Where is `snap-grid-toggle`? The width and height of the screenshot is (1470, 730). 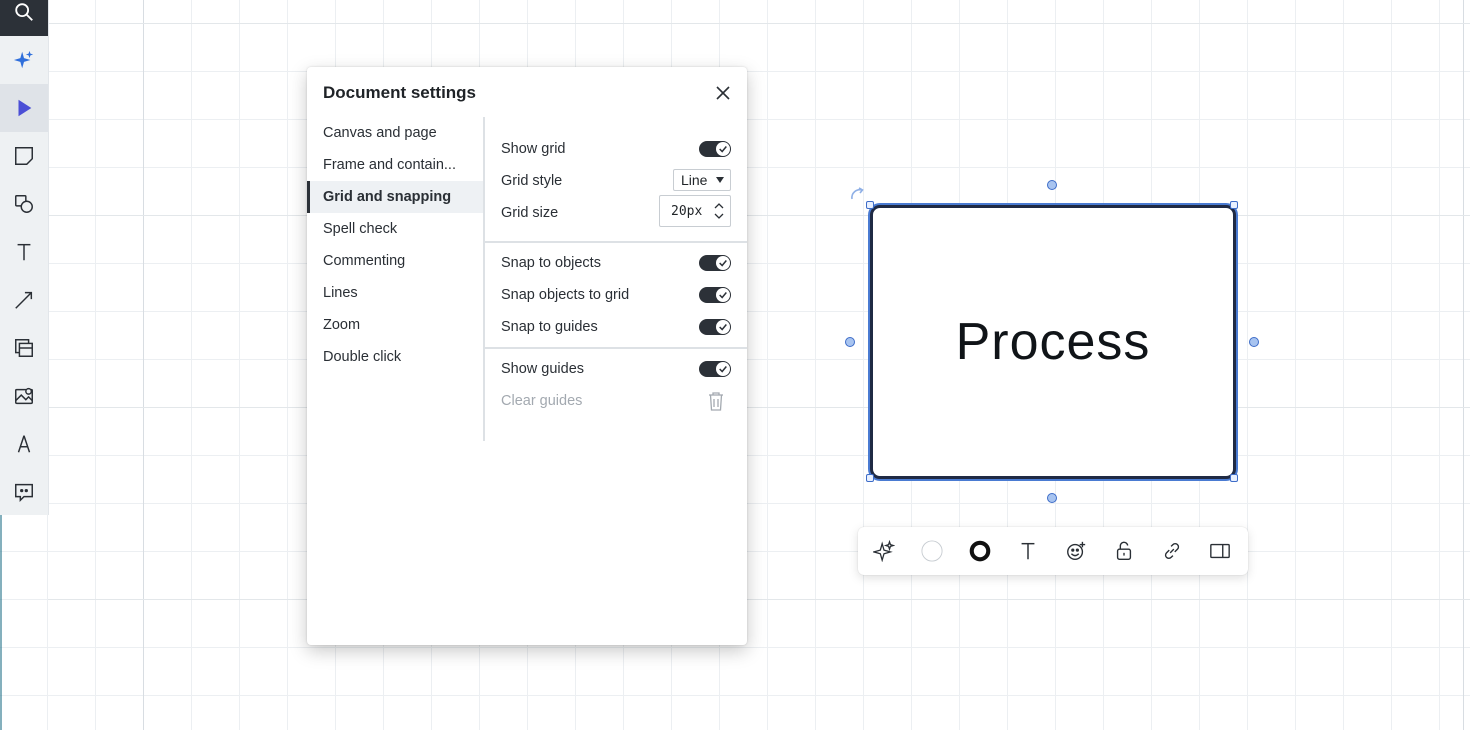
snap-grid-toggle is located at coordinates (715, 295).